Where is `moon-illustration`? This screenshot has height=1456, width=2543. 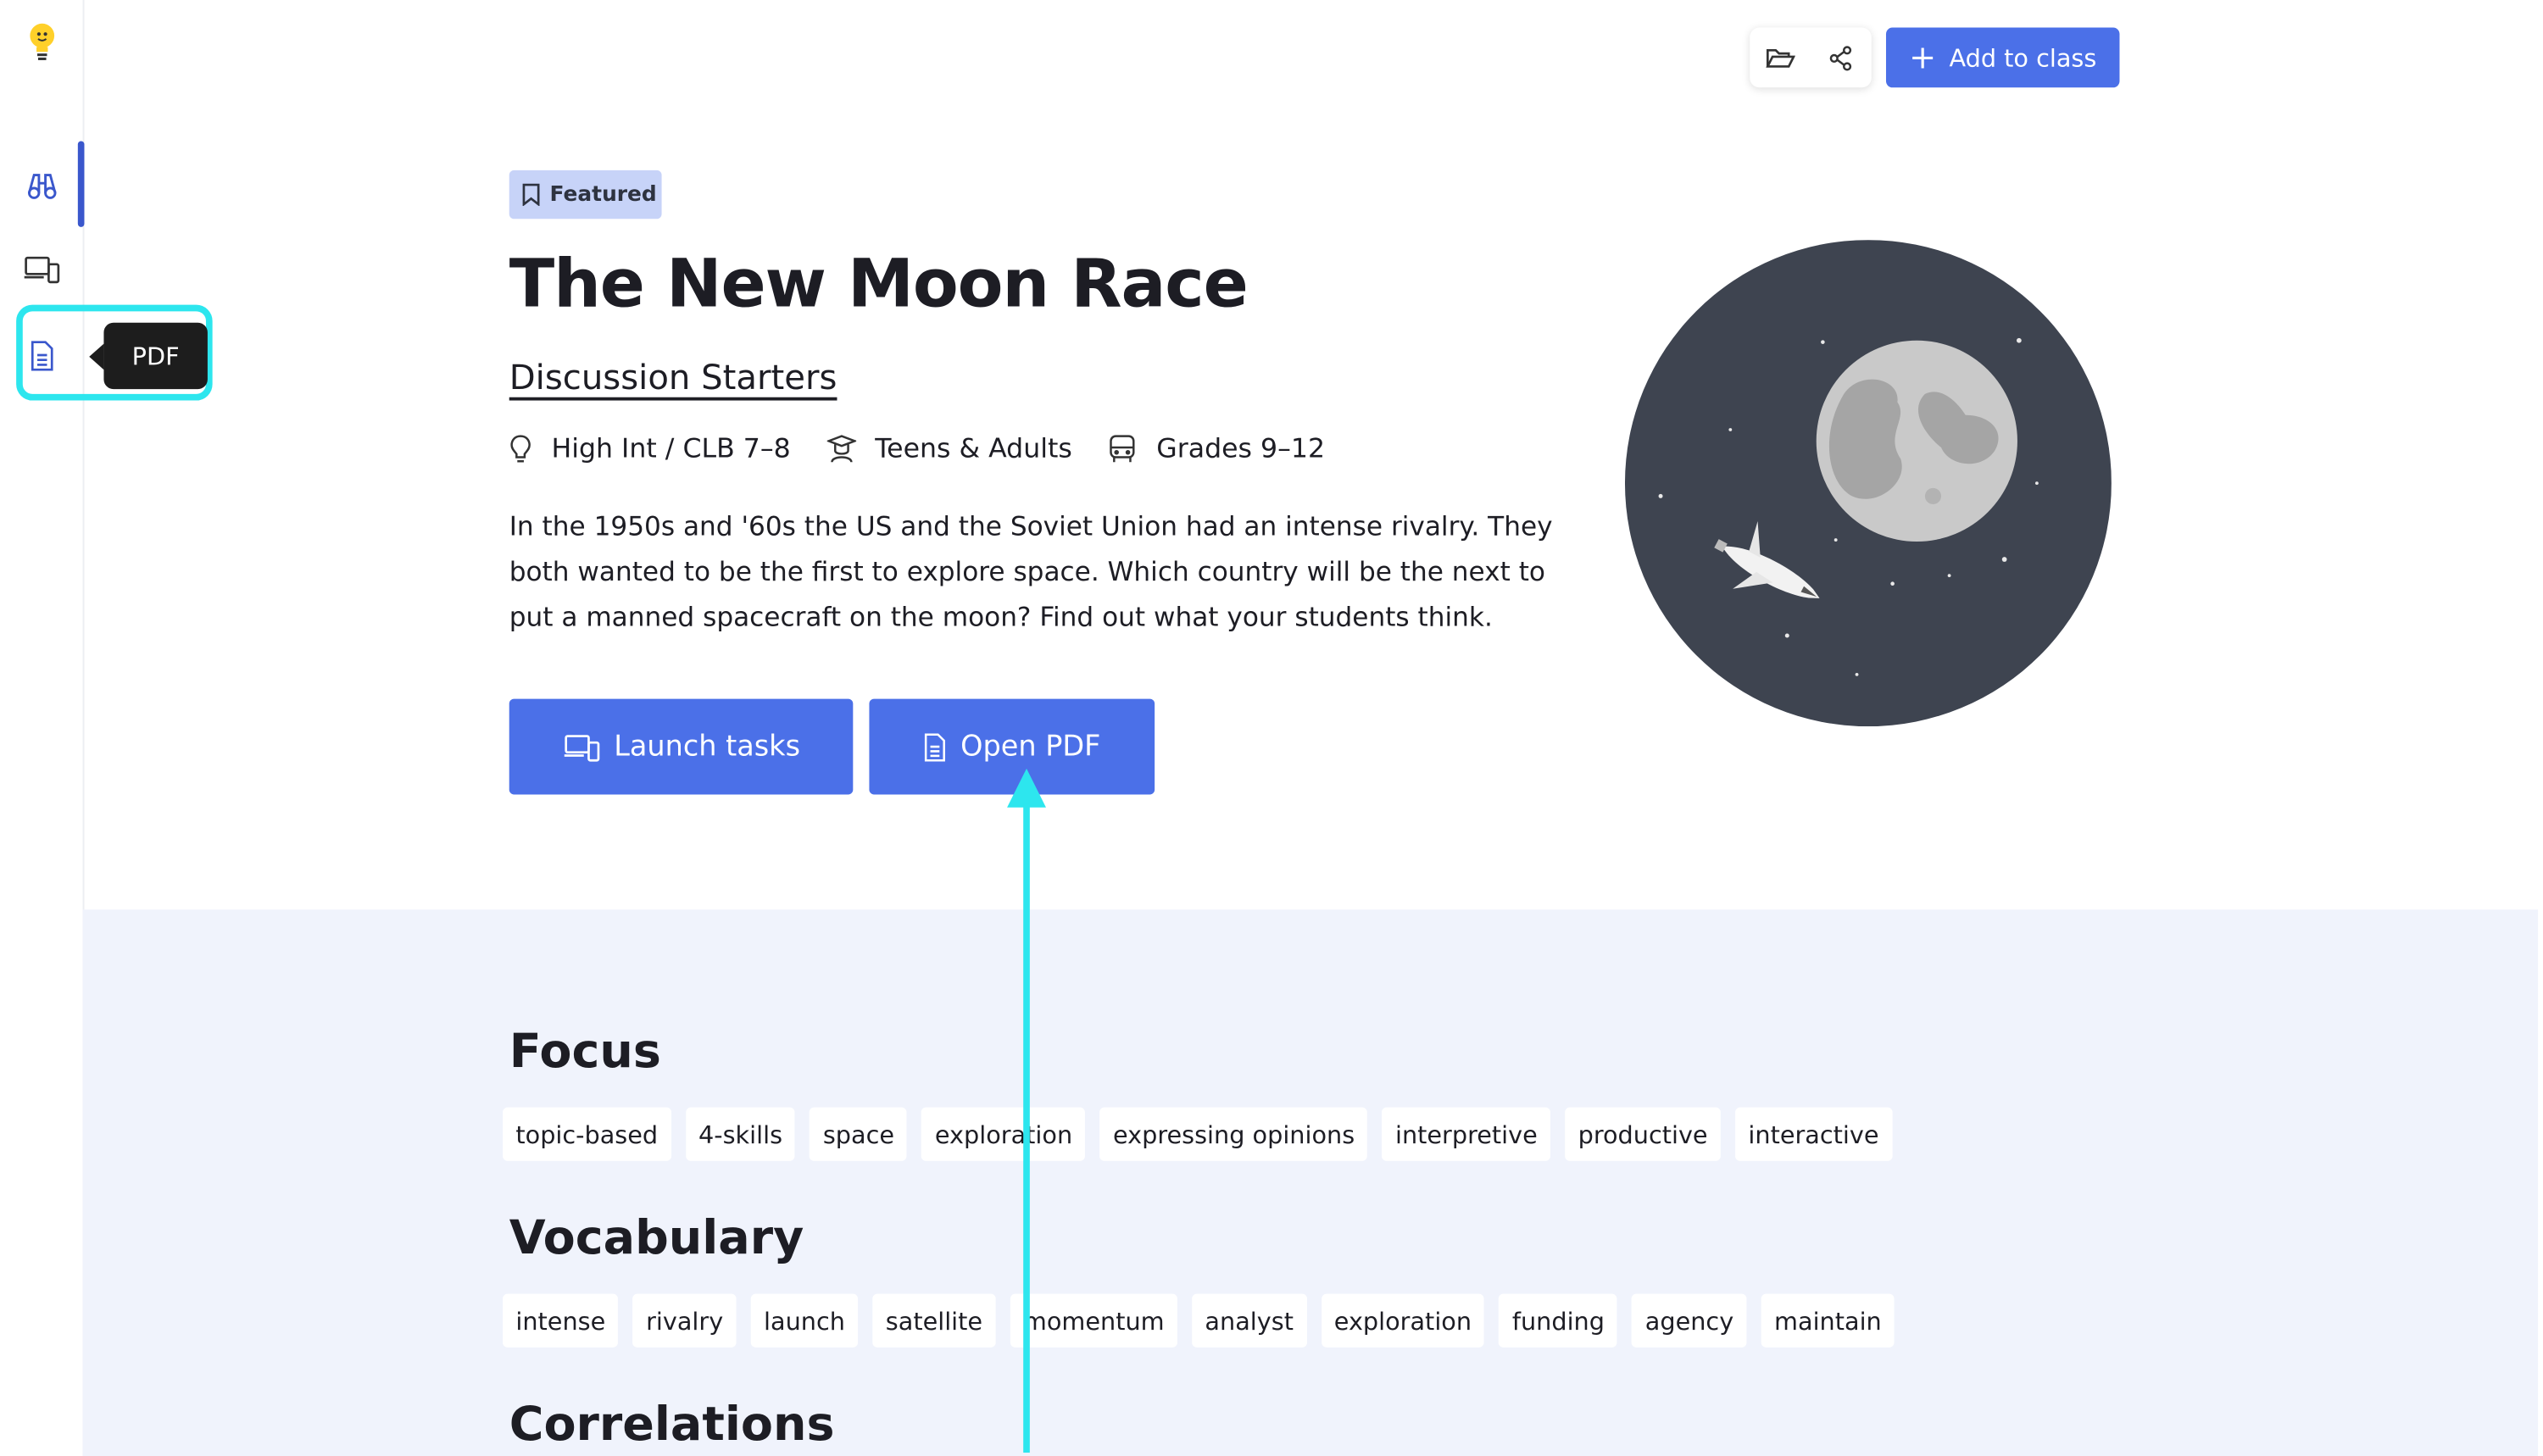
moon-illustration is located at coordinates (1868, 484).